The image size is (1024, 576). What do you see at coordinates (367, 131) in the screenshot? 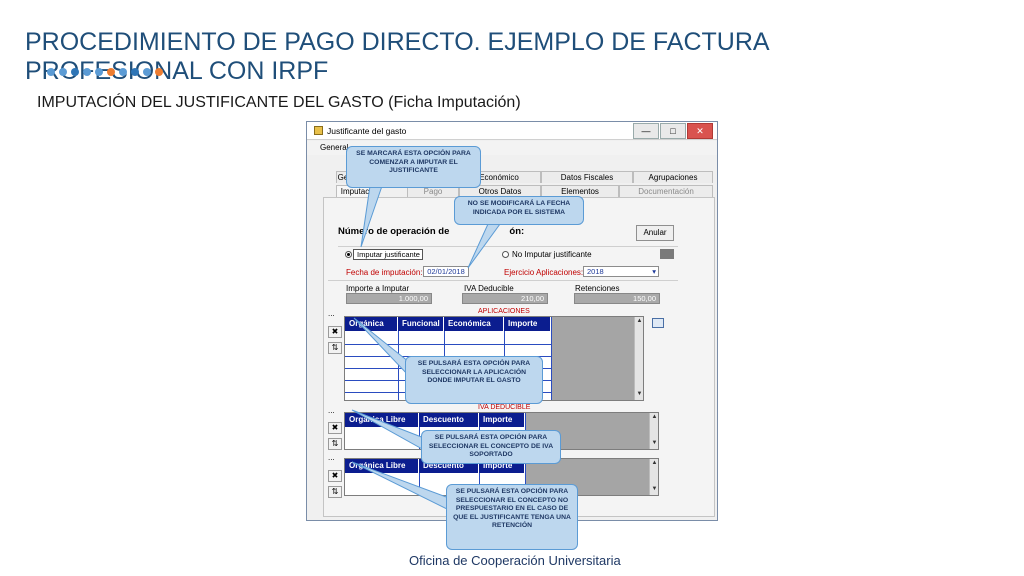
I see `window-title: Justificante del gasto` at bounding box center [367, 131].